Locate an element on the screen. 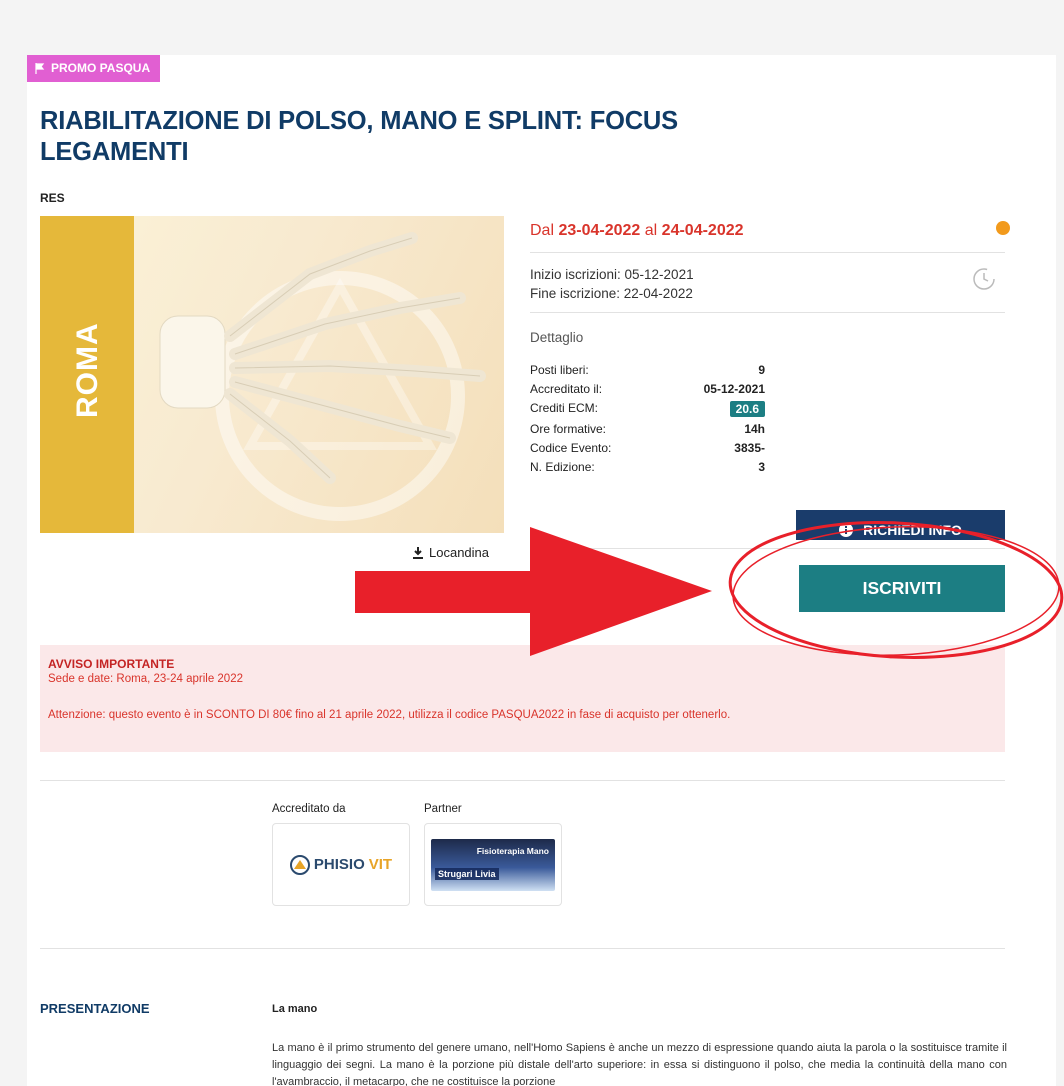 The width and height of the screenshot is (1064, 1086). course-dates: Dal 23-04-2022 al 24-04-2022 is located at coordinates (637, 231).